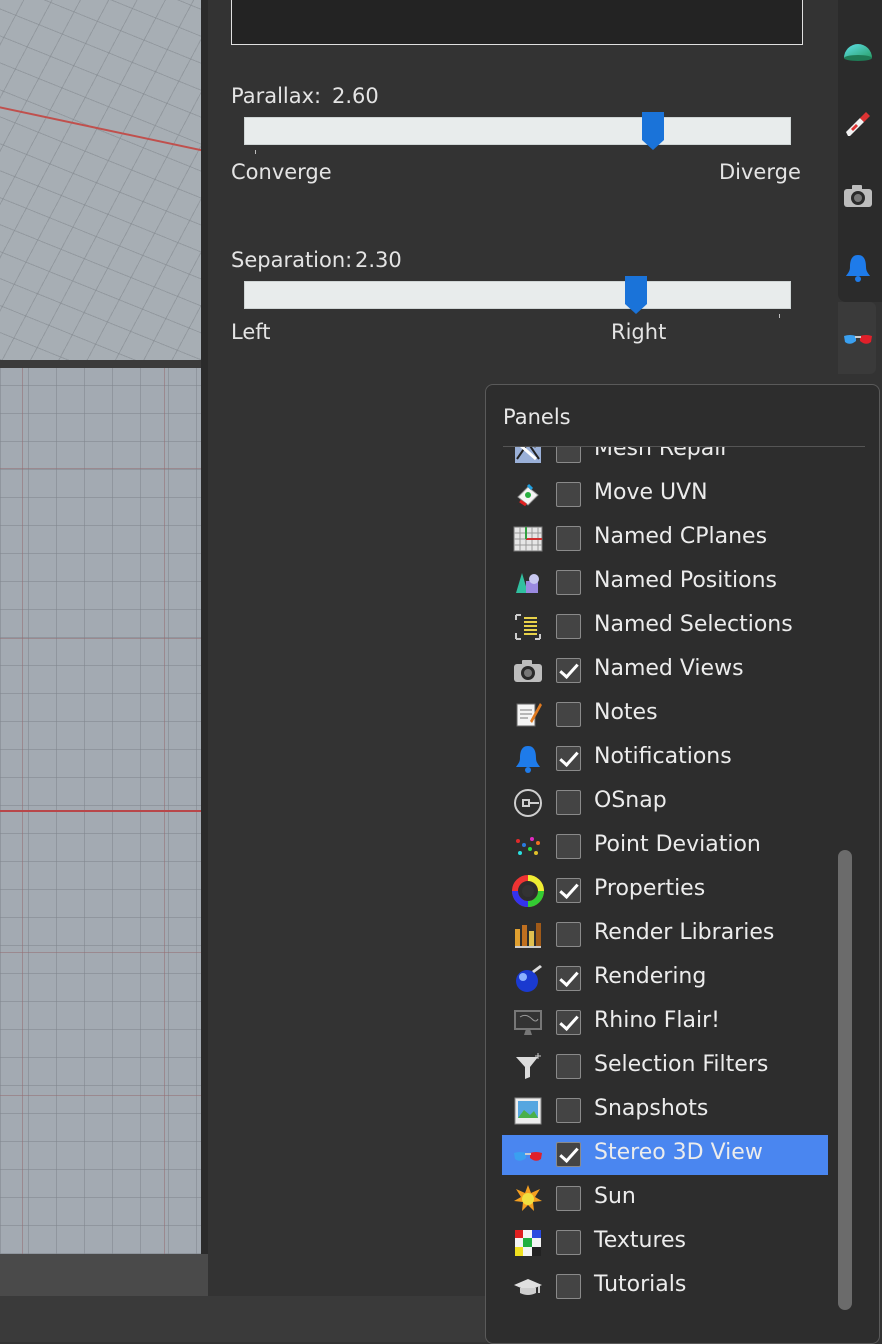  What do you see at coordinates (204, 648) in the screenshot?
I see `viewport-border` at bounding box center [204, 648].